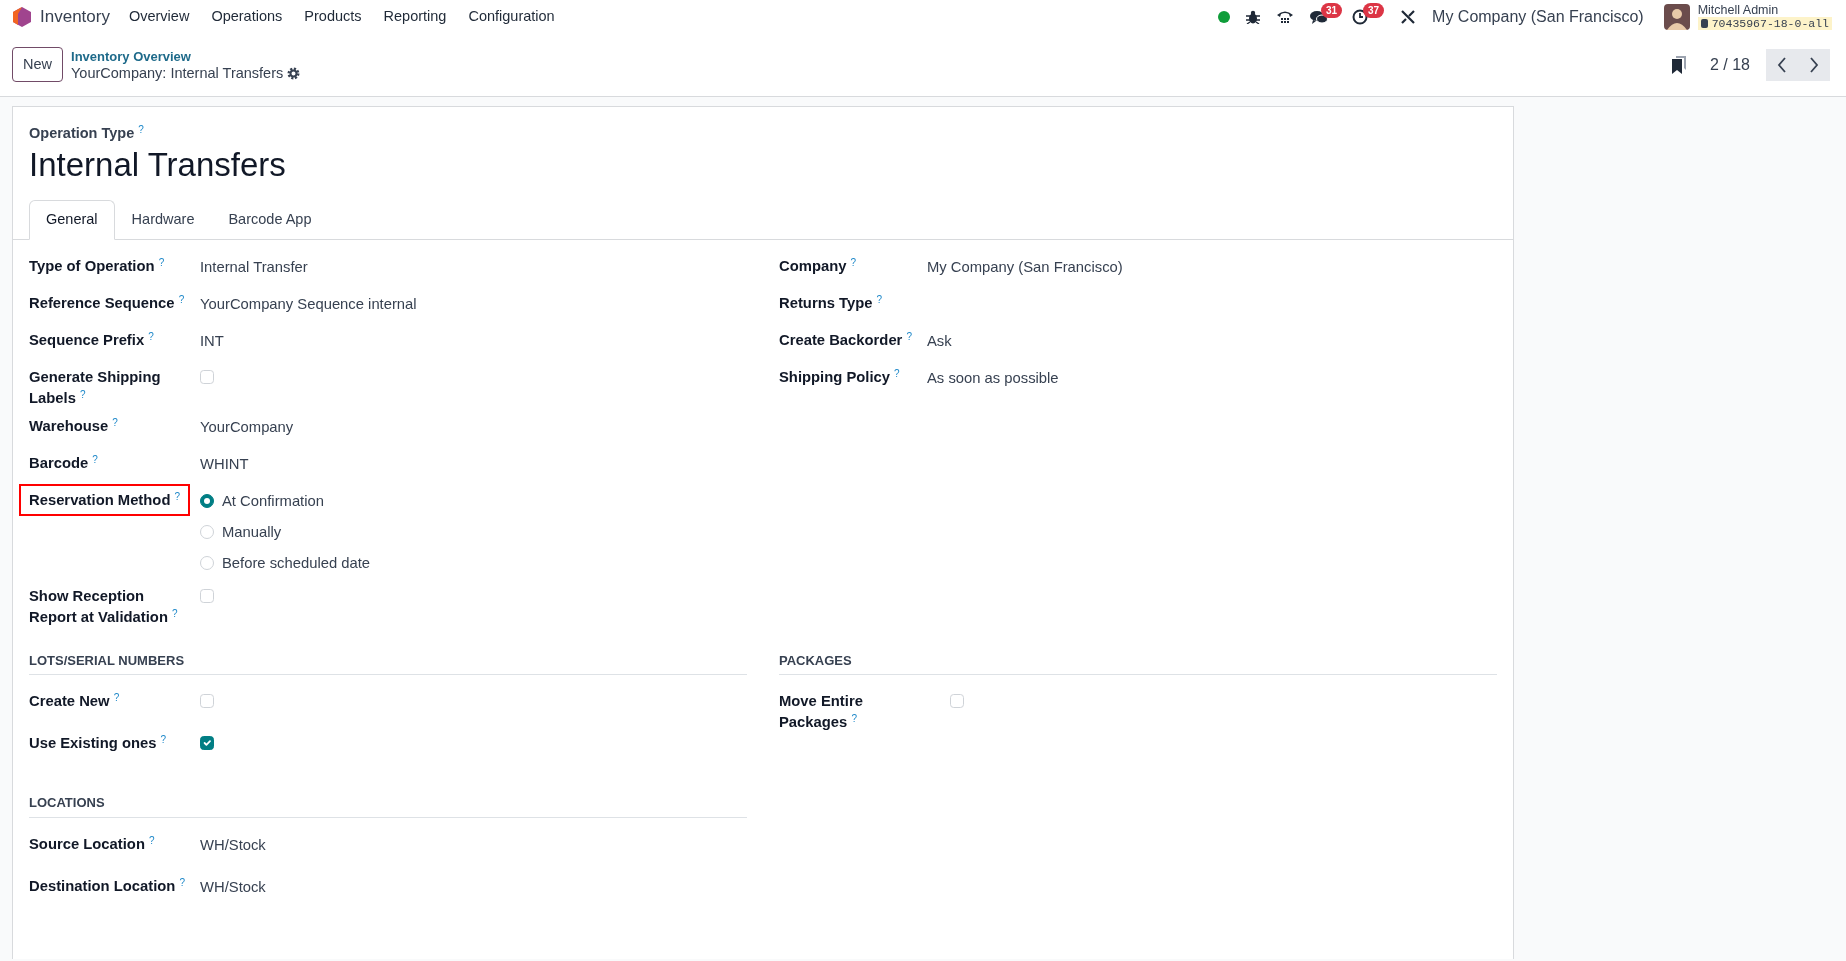 This screenshot has height=961, width=1846. I want to click on section-heading: PACKAGES, so click(1138, 663).